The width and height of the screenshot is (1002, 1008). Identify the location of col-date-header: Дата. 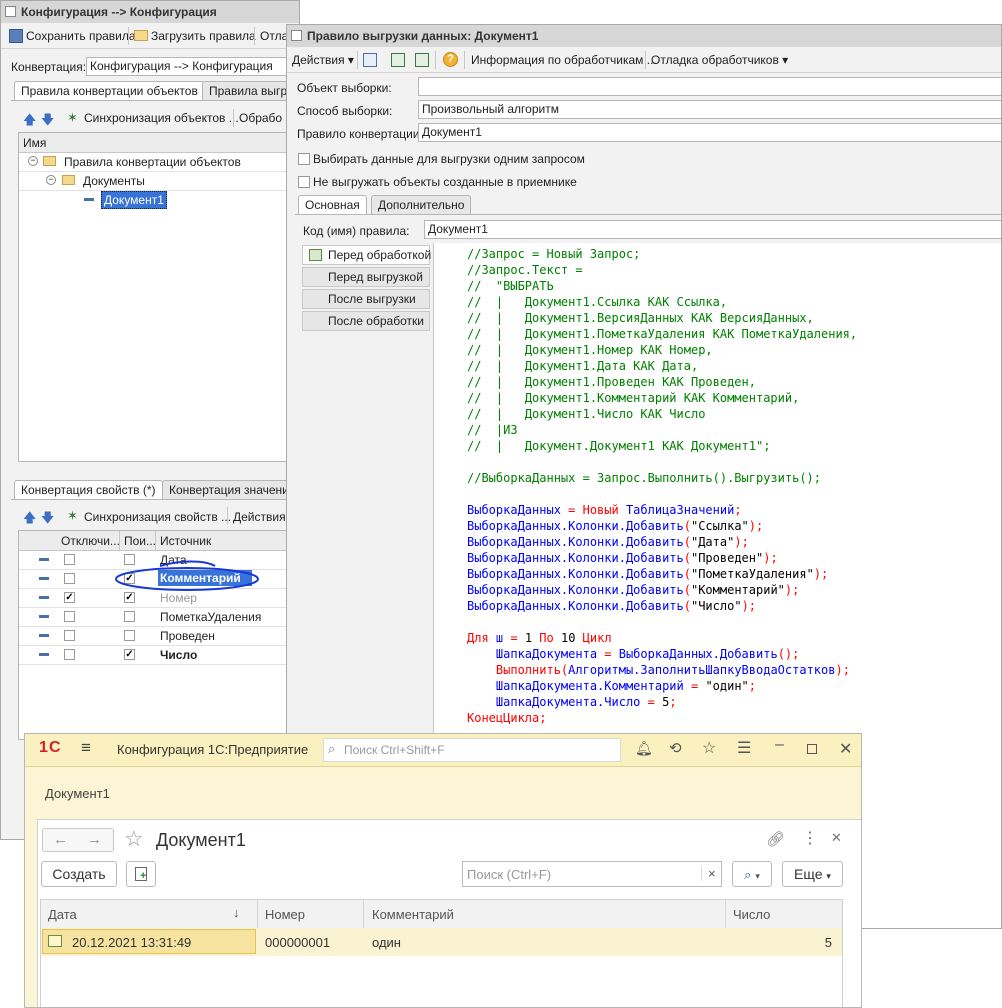
(62, 914).